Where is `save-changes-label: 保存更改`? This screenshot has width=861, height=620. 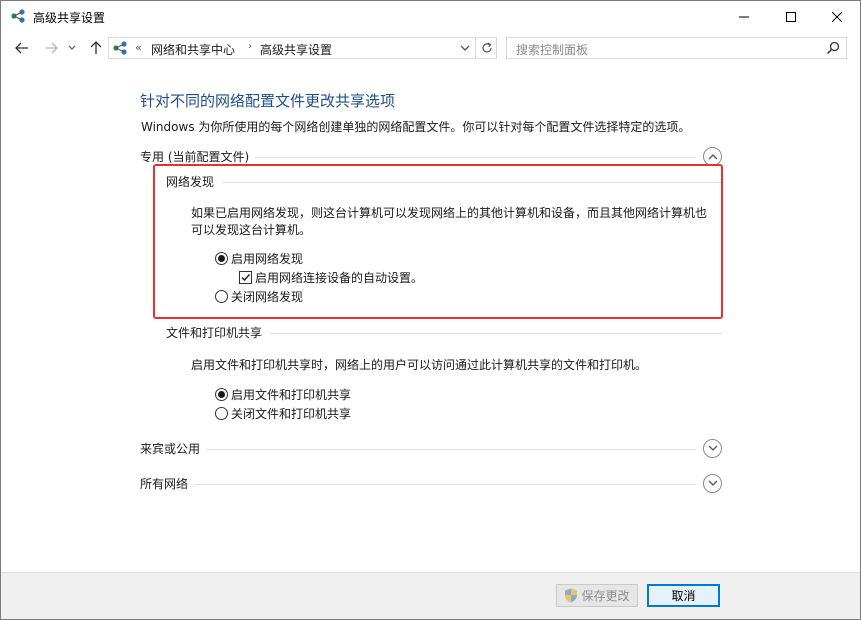
save-changes-label: 保存更改 is located at coordinates (605, 596).